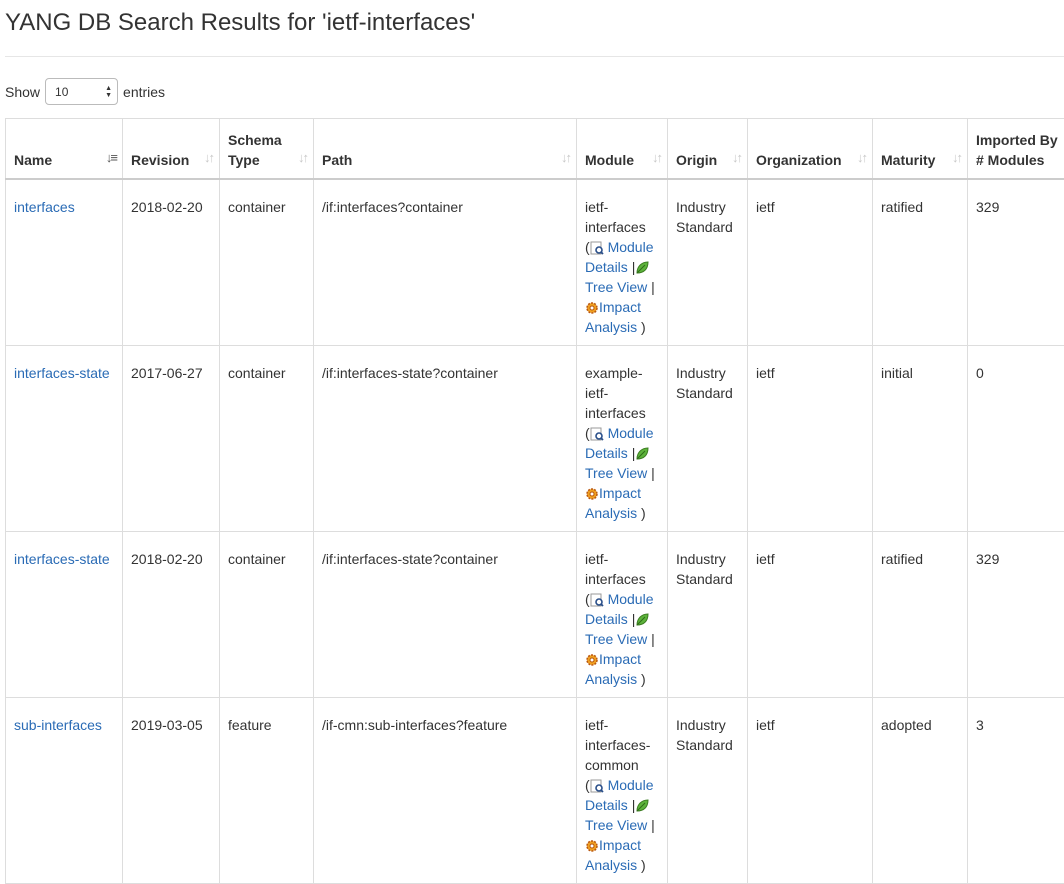 The width and height of the screenshot is (1064, 884). I want to click on entries-length-control: Show 10 ▲▼ entries, so click(85, 91).